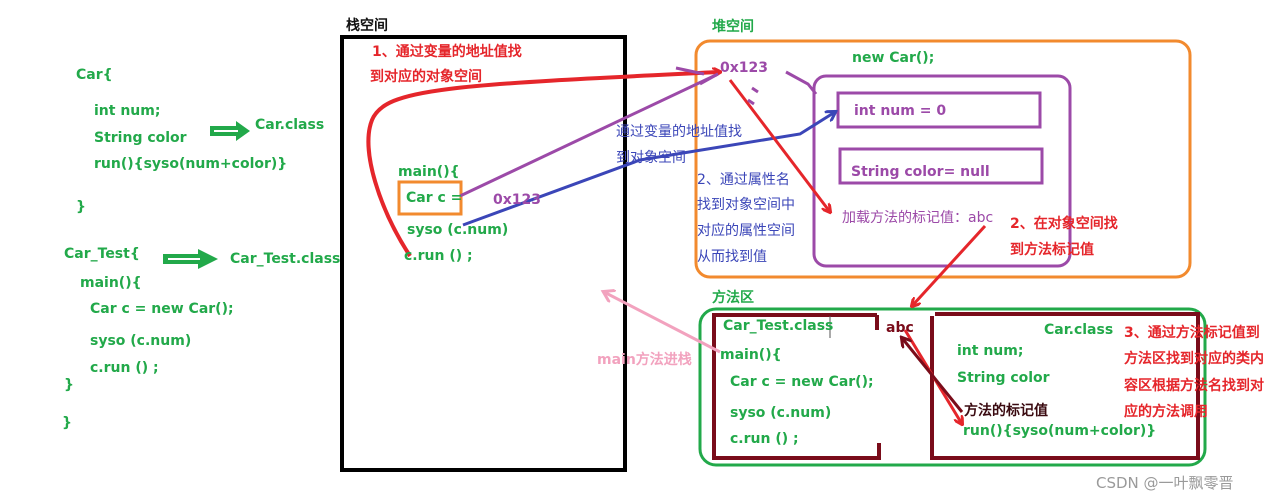 The image size is (1282, 502). Describe the element at coordinates (1166, 412) in the screenshot. I see `method-note-3-line4: 应的方法调用` at that location.